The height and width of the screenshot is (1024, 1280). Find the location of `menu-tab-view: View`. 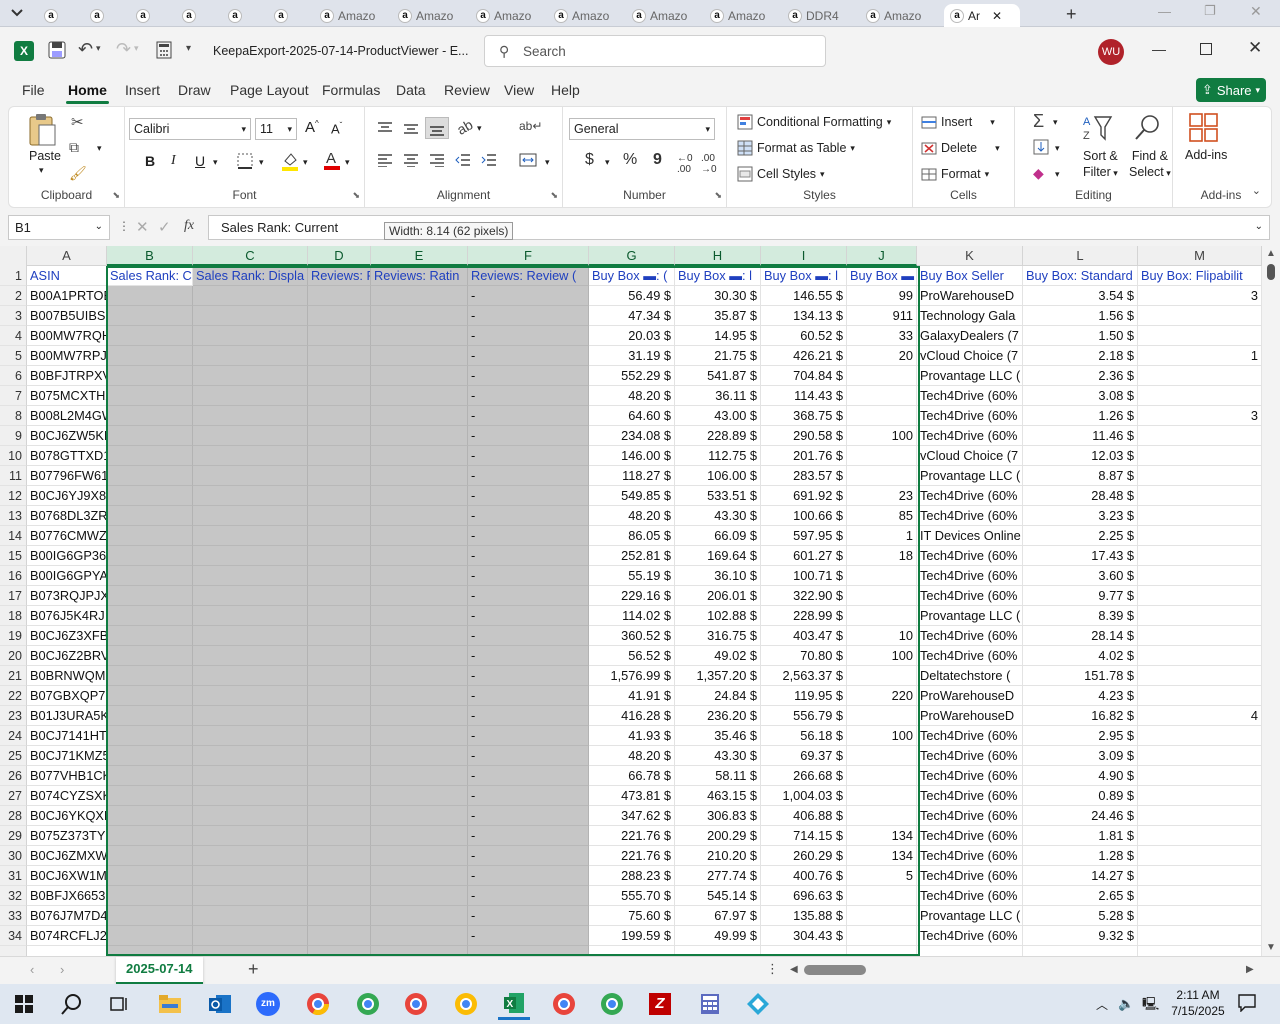

menu-tab-view: View is located at coordinates (519, 90).